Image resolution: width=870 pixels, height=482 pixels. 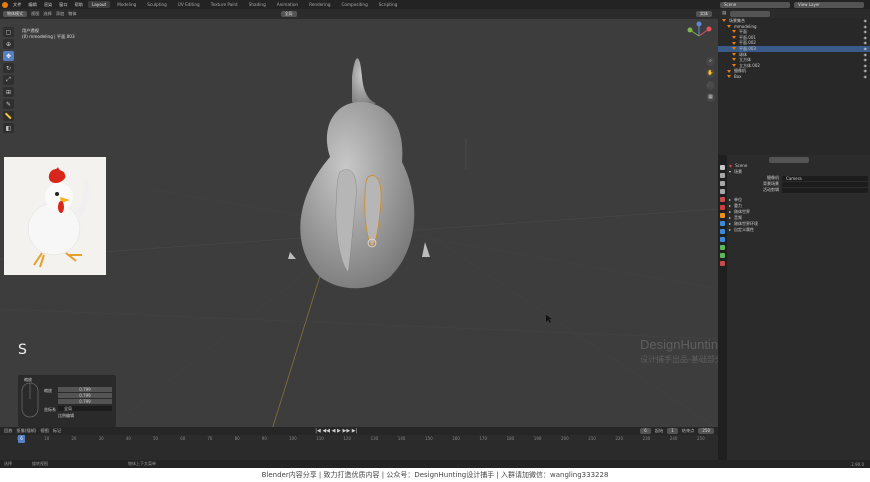 I want to click on end-frame-field: 250, so click(x=706, y=431).